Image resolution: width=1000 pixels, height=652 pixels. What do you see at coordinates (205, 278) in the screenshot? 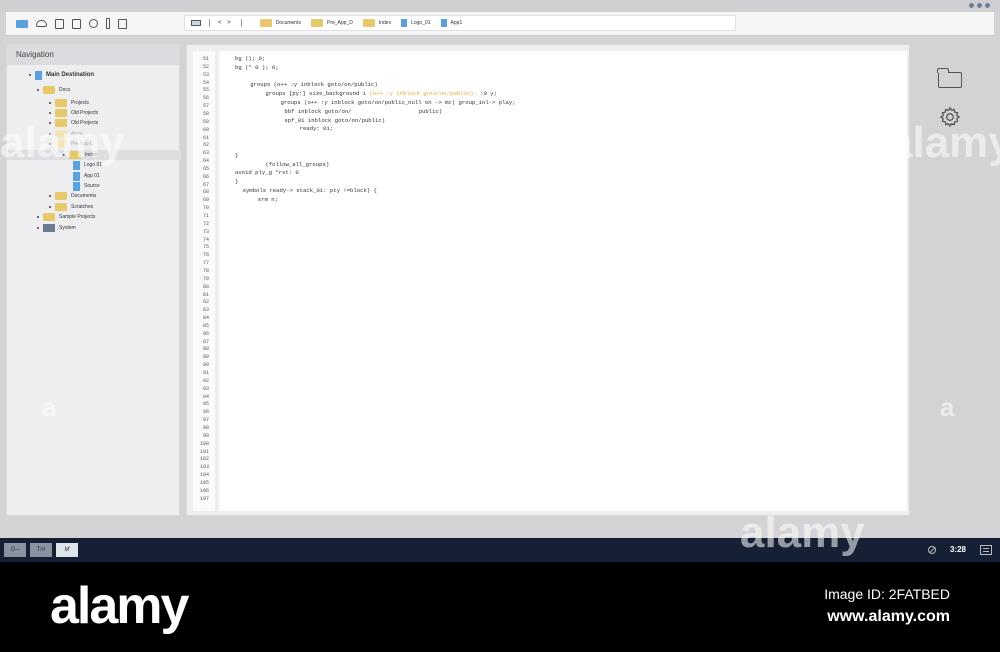
I see `line-number: 79` at bounding box center [205, 278].